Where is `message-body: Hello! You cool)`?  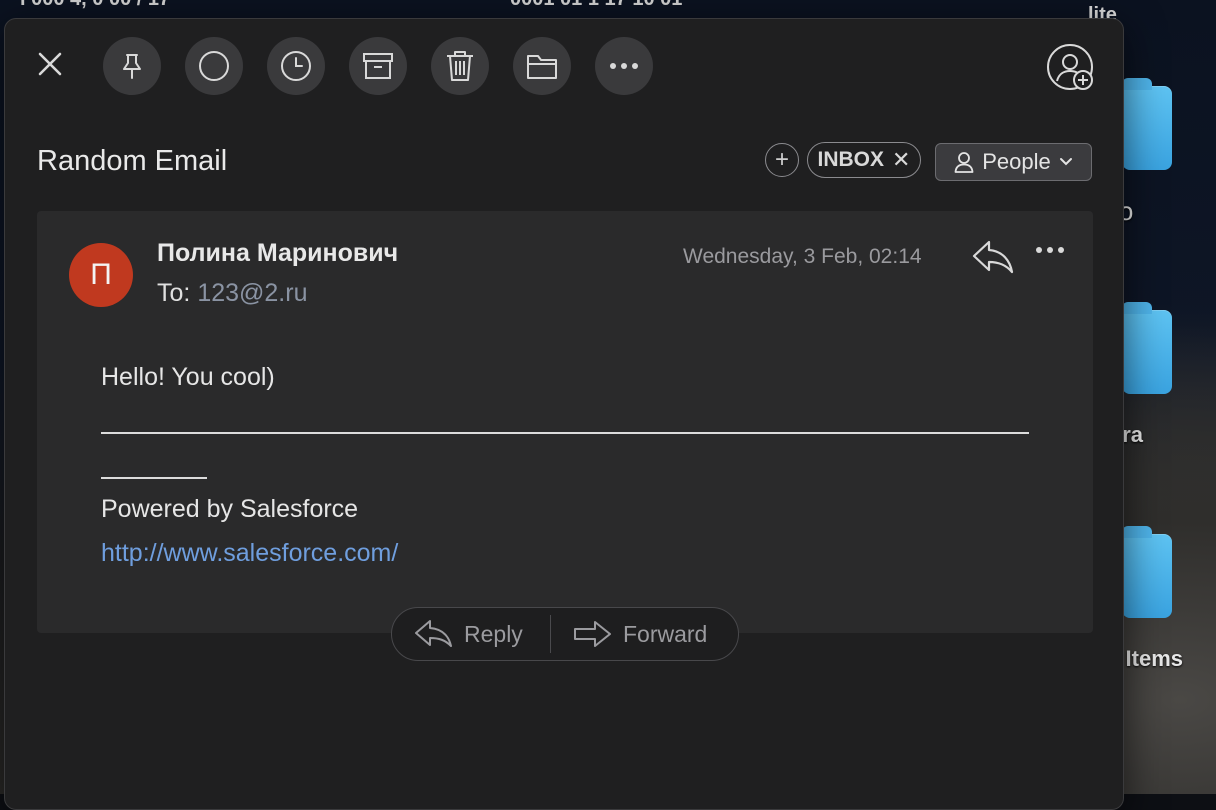 message-body: Hello! You cool) is located at coordinates (188, 377).